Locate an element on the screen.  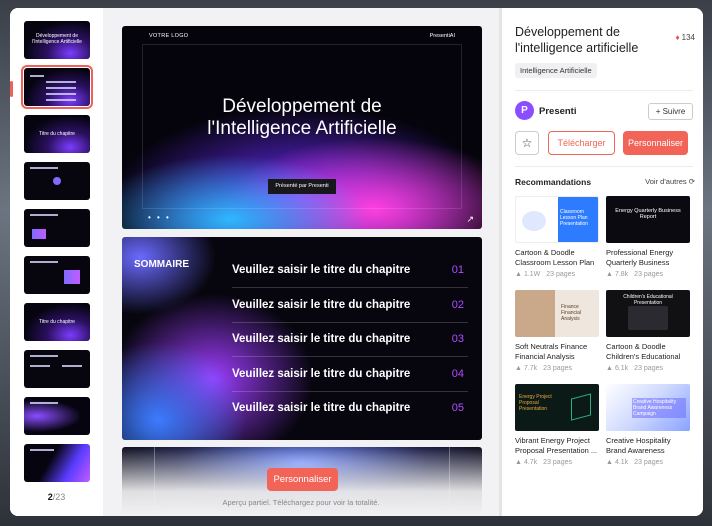
summary-row-number: 05 is located at coordinates (457, 408).